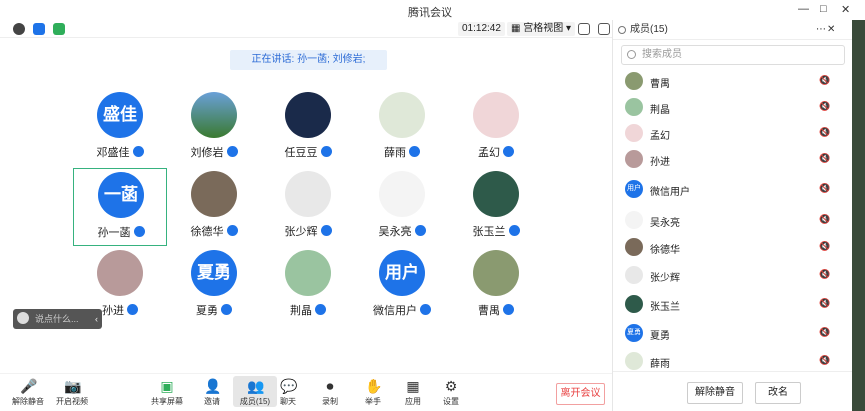  What do you see at coordinates (733, 277) in the screenshot?
I see `member-row: 张少辉 🔇` at bounding box center [733, 277].